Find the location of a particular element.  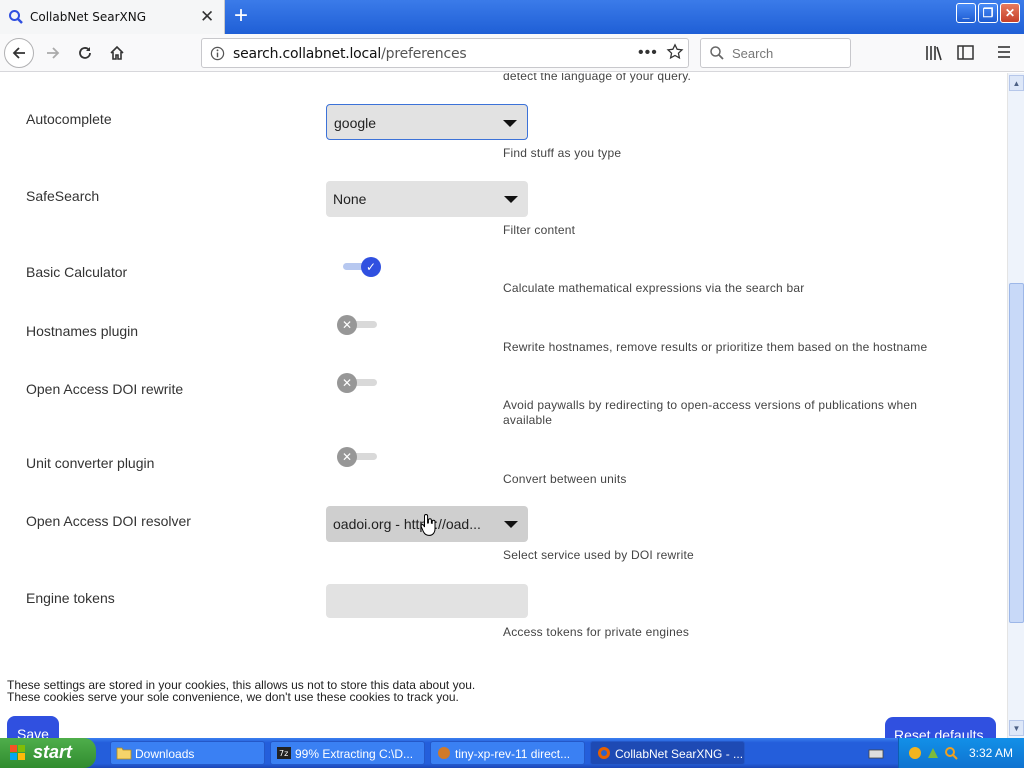

archive-icon: 7z is located at coordinates (284, 754).